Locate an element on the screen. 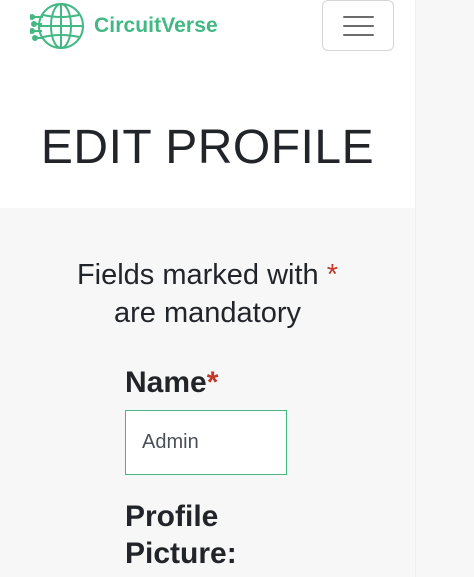 The image size is (474, 577). navbar: CircuitVerse is located at coordinates (207, 30).